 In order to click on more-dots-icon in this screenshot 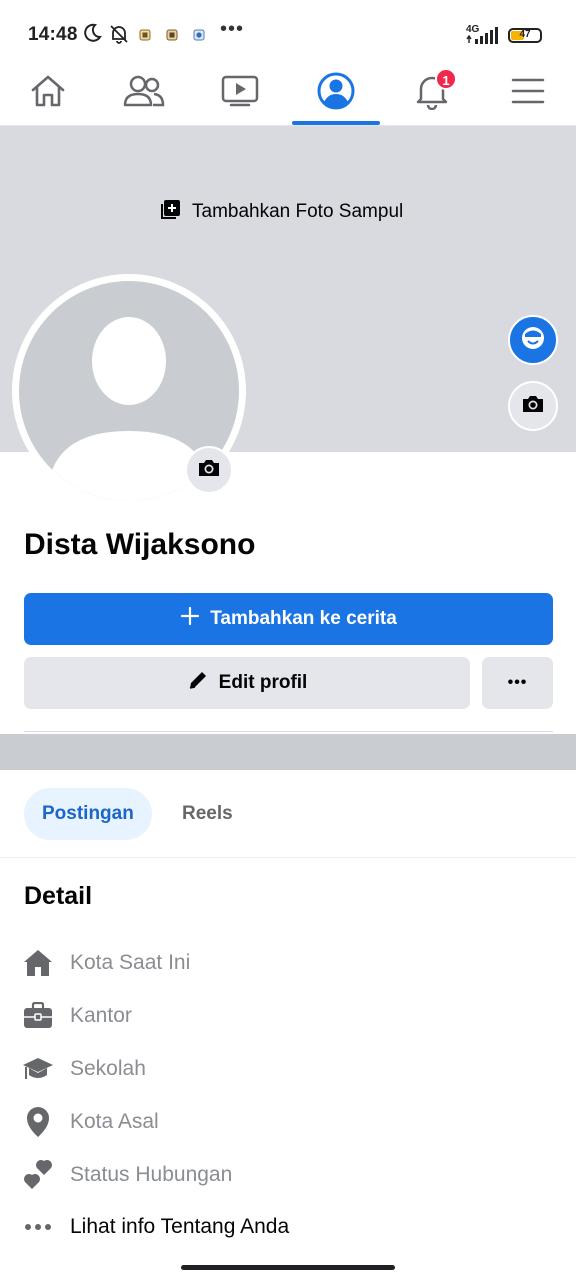, I will do `click(38, 1227)`.